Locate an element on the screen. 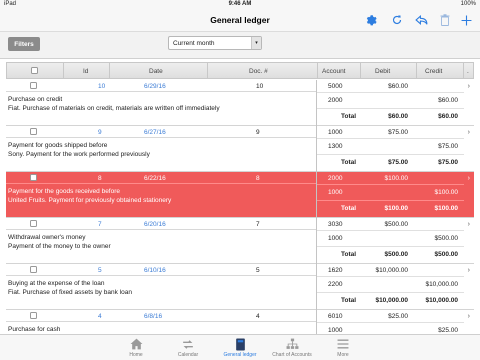  tab-general-ledger: General ledger is located at coordinates (240, 347).